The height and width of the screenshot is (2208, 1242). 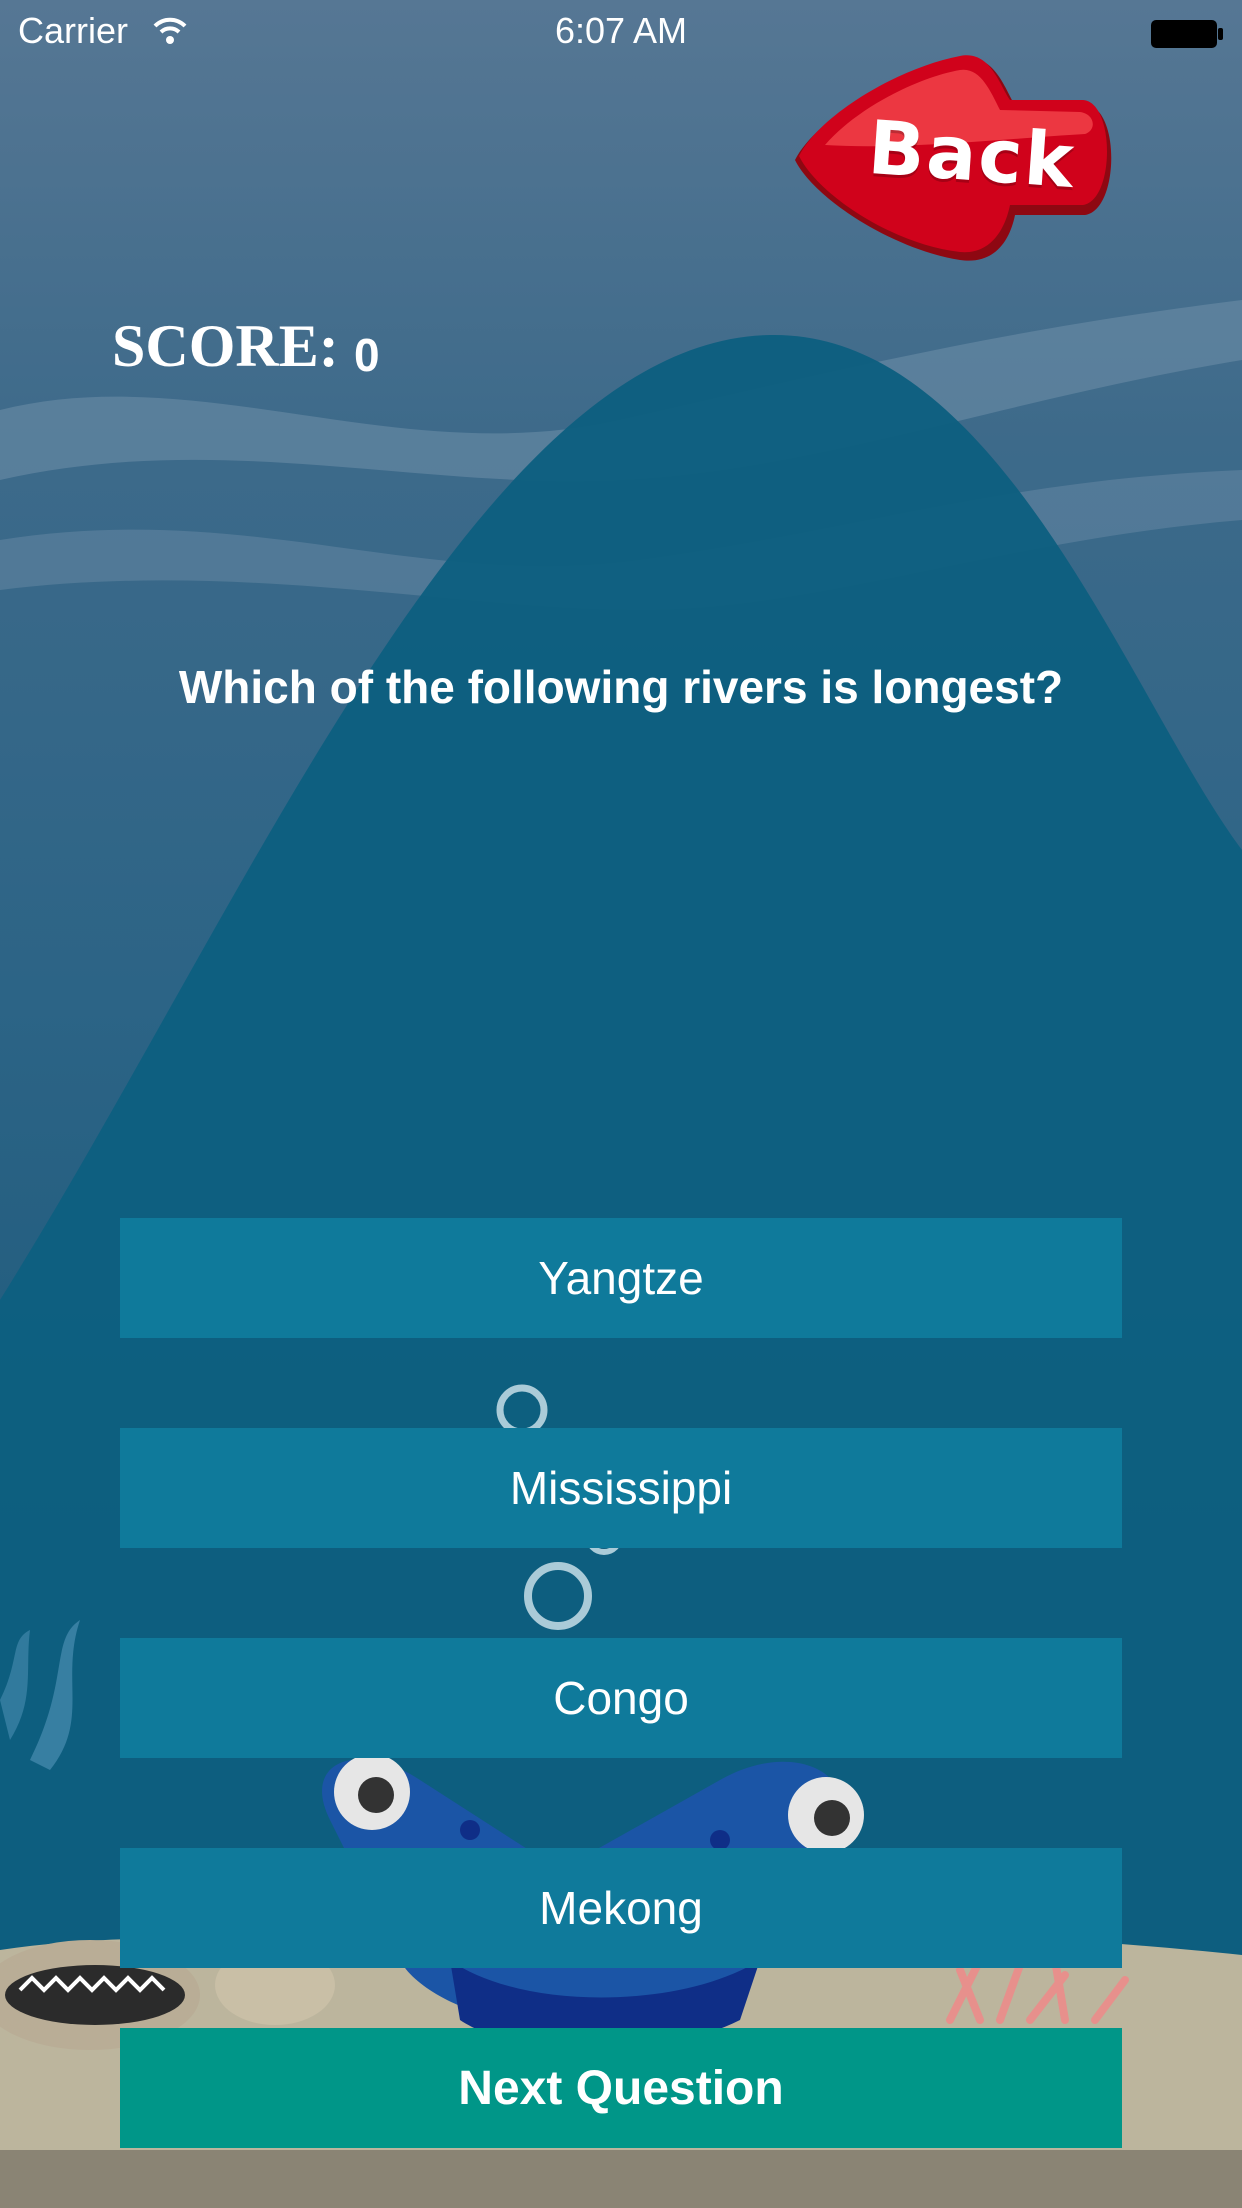 What do you see at coordinates (367, 355) in the screenshot?
I see `score-value: 0` at bounding box center [367, 355].